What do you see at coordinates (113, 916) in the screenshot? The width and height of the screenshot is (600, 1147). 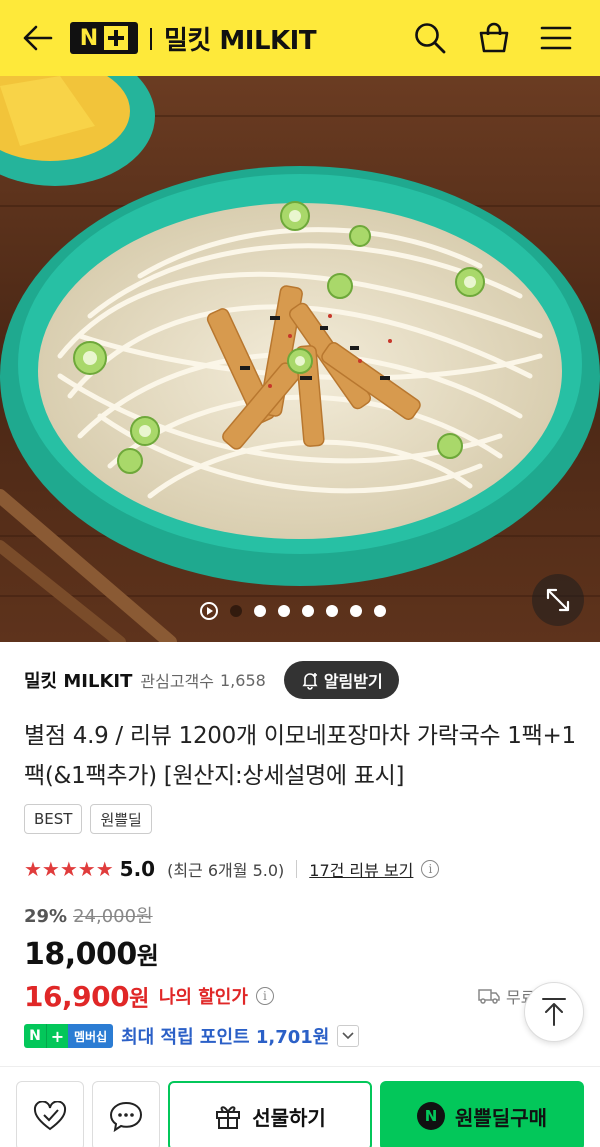 I see `original-price: 24,000원` at bounding box center [113, 916].